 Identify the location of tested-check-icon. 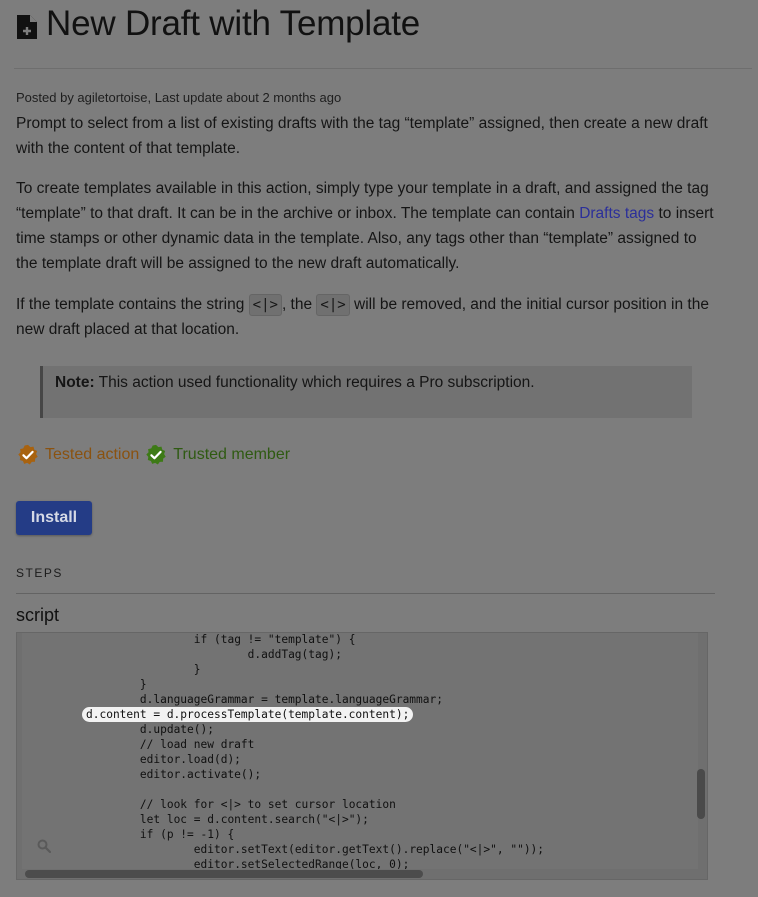
(28, 454).